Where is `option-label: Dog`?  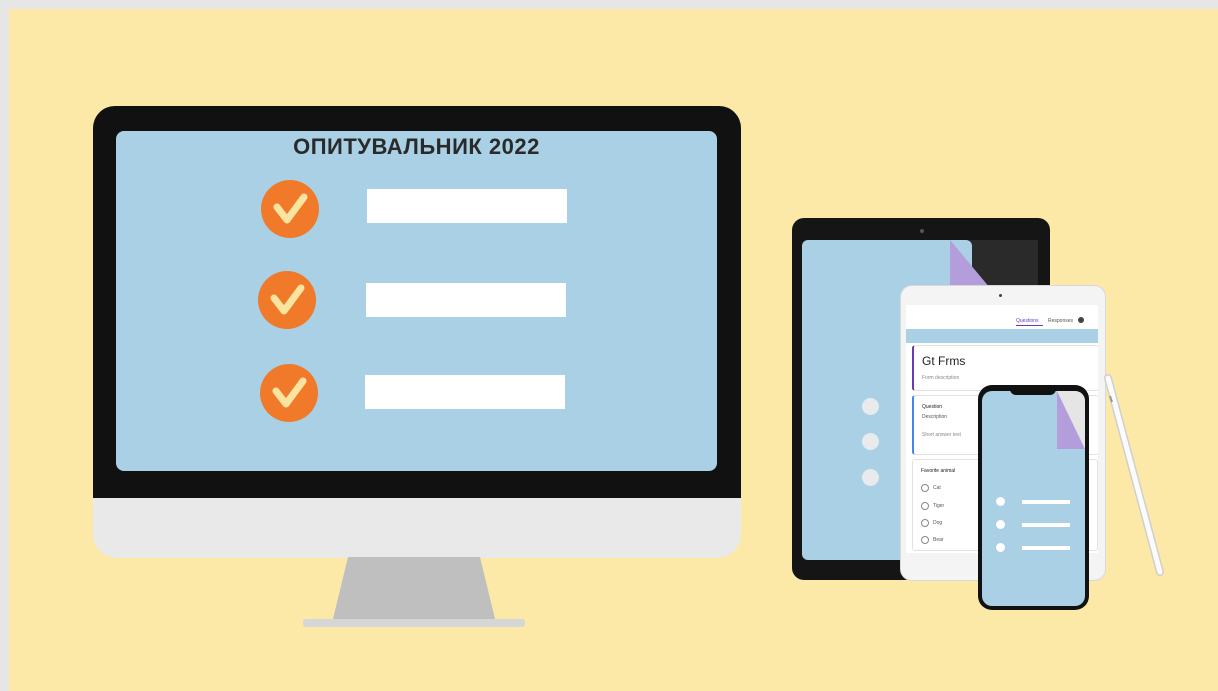 option-label: Dog is located at coordinates (938, 523).